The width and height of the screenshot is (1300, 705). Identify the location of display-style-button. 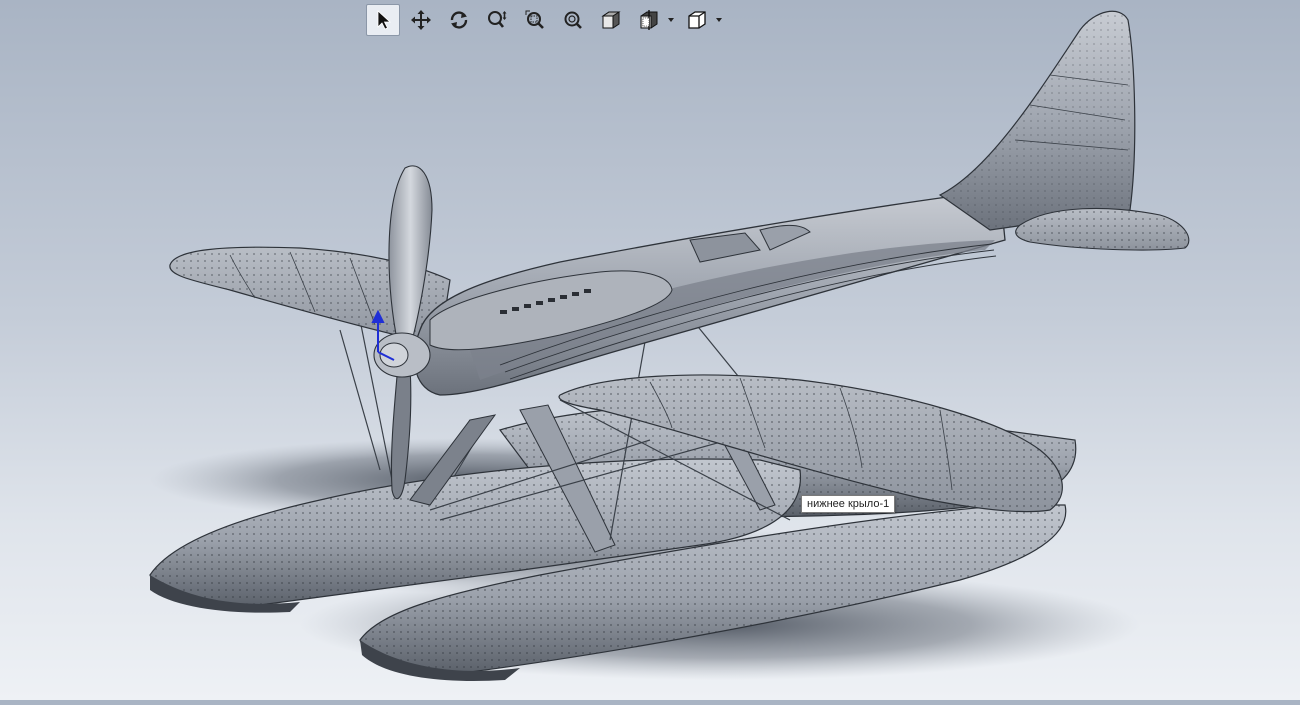
(611, 20).